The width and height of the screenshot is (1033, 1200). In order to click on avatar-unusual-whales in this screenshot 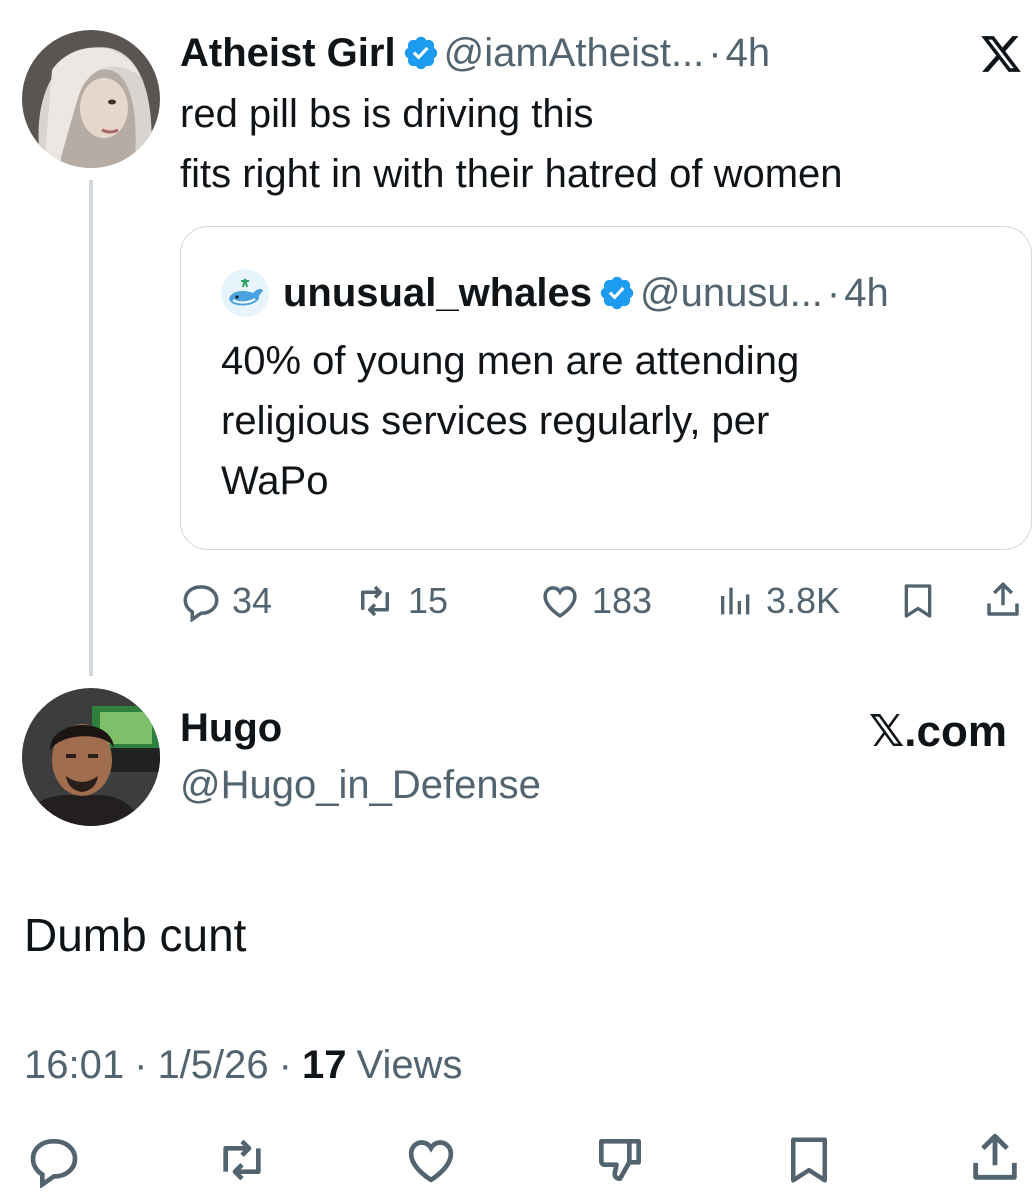, I will do `click(245, 293)`.